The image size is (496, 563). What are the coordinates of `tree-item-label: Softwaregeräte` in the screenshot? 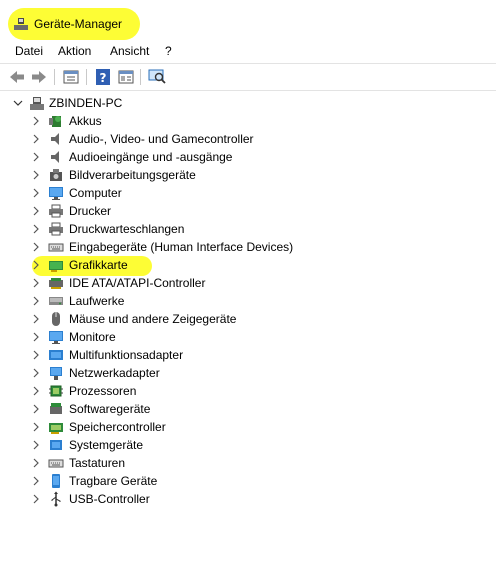 It's located at (110, 409).